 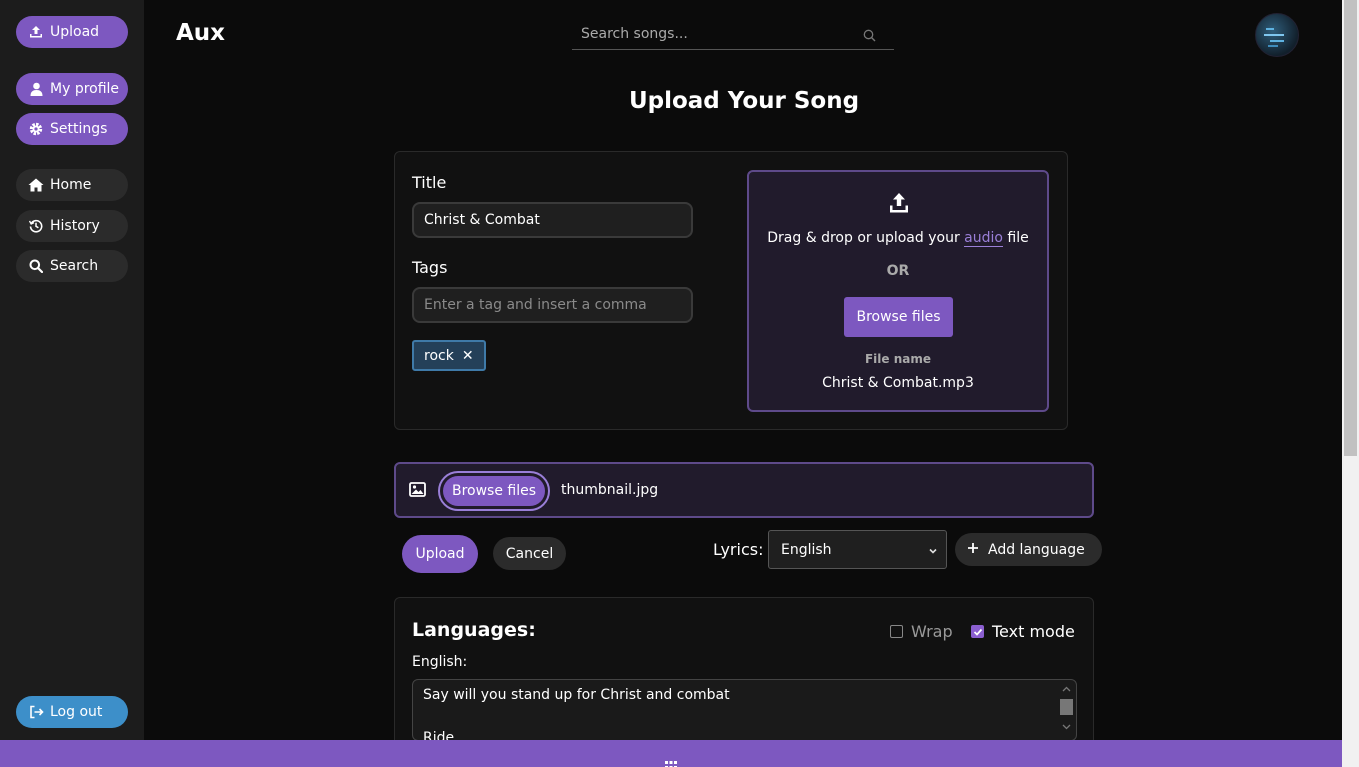 I want to click on sidebar-item-home: Home, so click(x=72, y=185).